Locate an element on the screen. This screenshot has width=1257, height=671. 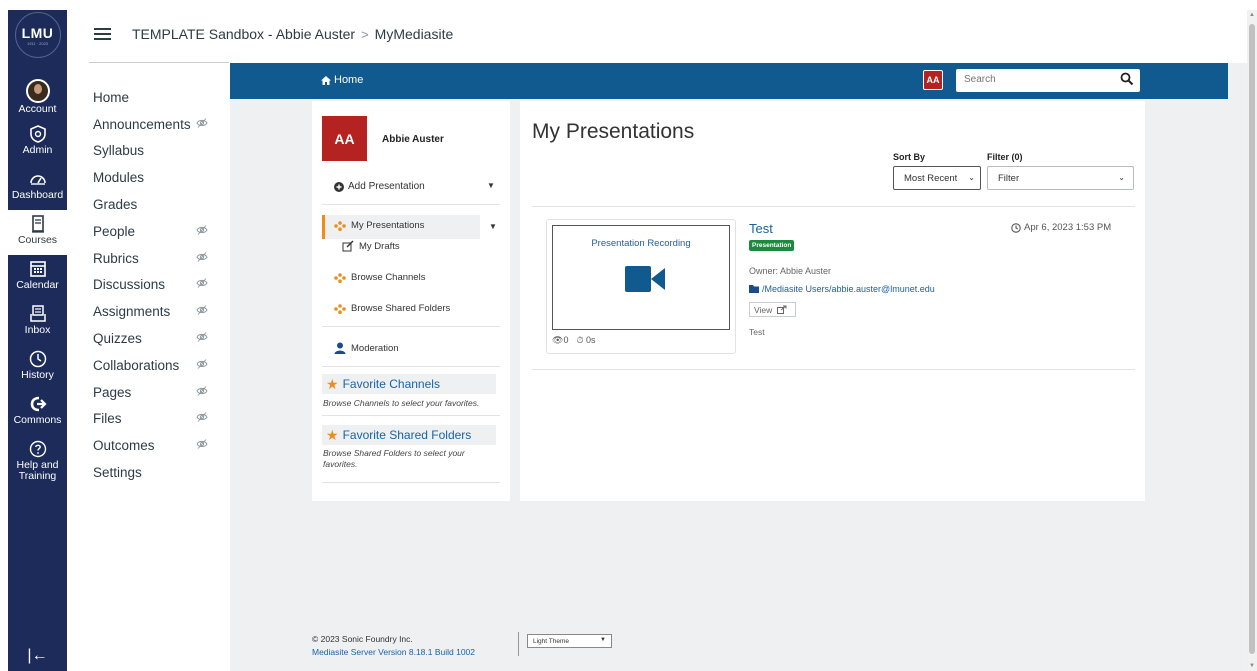
scroll-up-icon: ▲ is located at coordinates (1252, 15).